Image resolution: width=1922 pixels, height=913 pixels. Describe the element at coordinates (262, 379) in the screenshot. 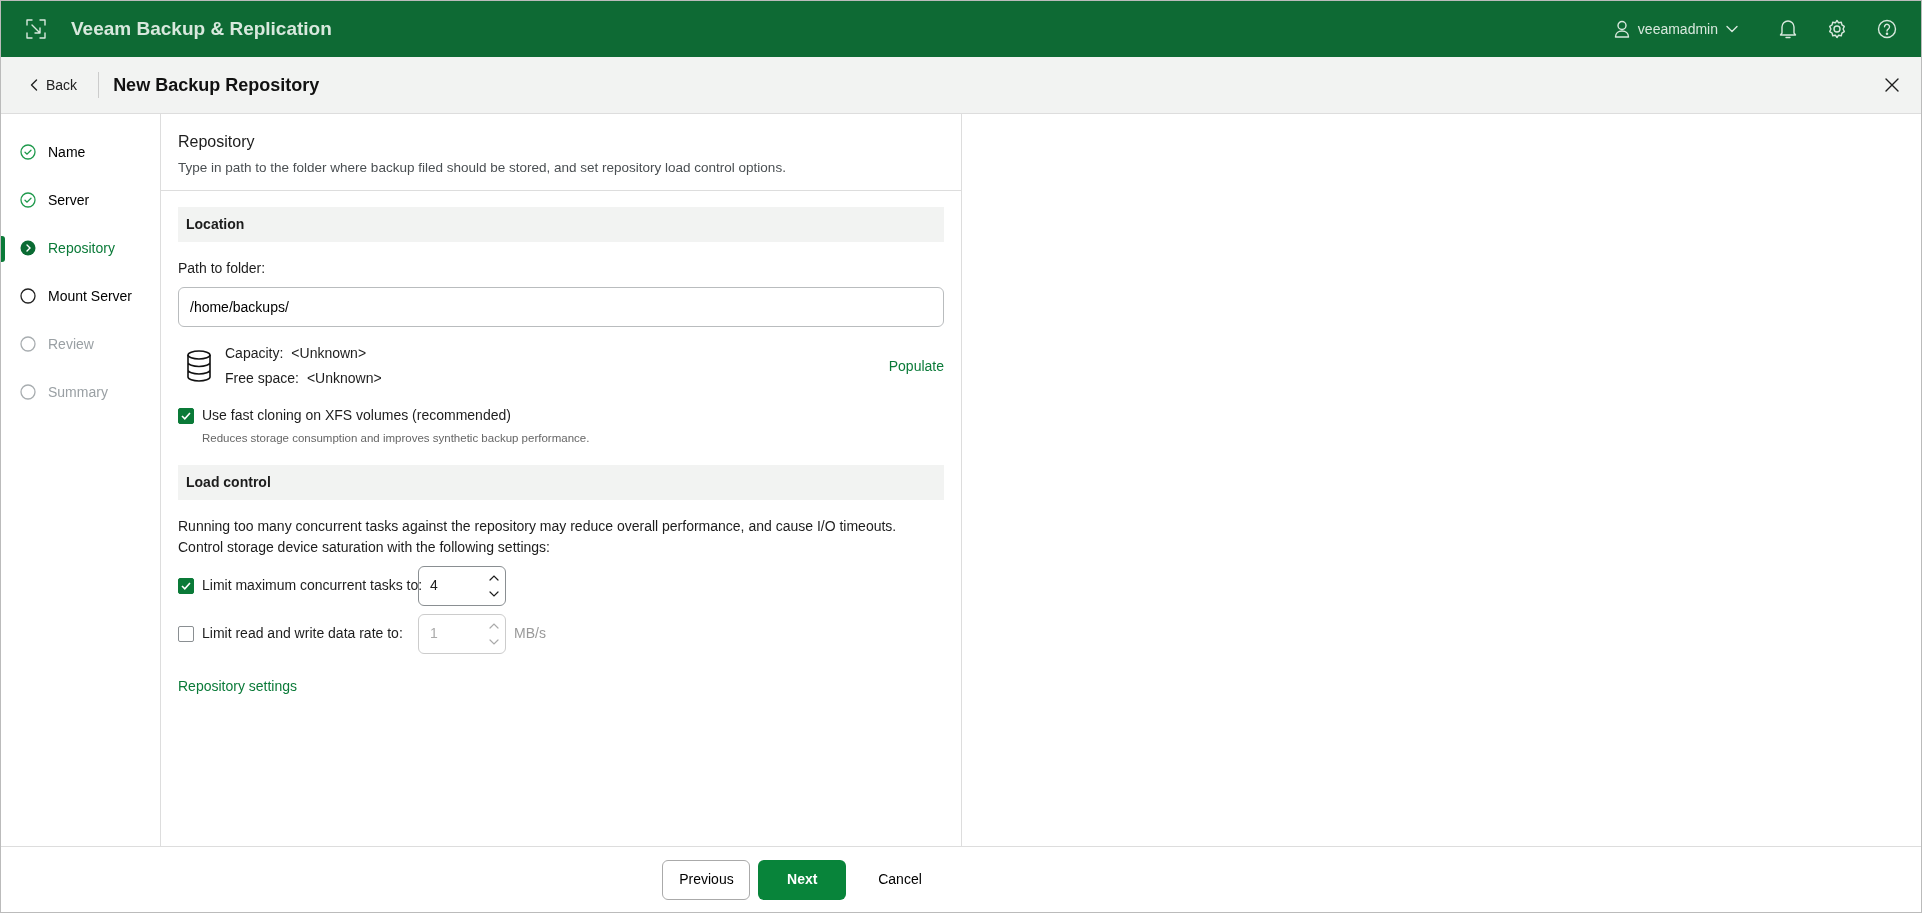

I see `field-label: Free space:` at that location.